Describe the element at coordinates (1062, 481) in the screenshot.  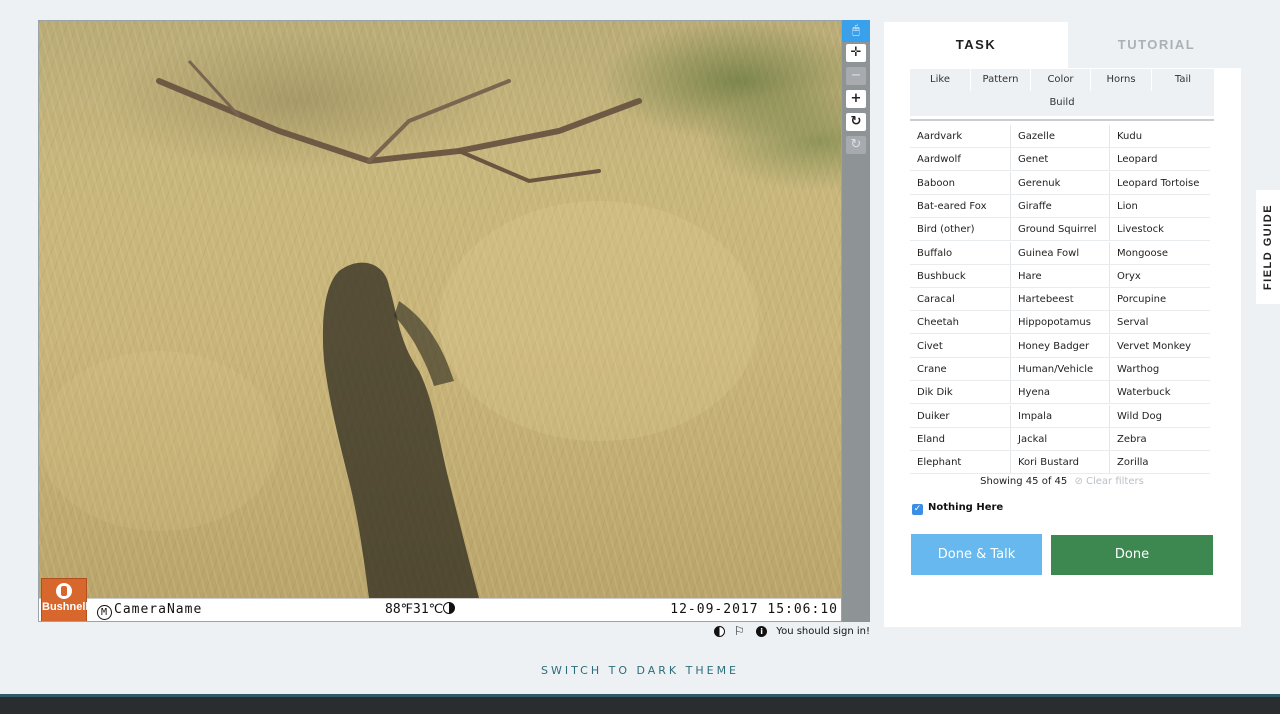
I see `species-count: Showing 45 of 45 ⊘ Clear filters` at that location.